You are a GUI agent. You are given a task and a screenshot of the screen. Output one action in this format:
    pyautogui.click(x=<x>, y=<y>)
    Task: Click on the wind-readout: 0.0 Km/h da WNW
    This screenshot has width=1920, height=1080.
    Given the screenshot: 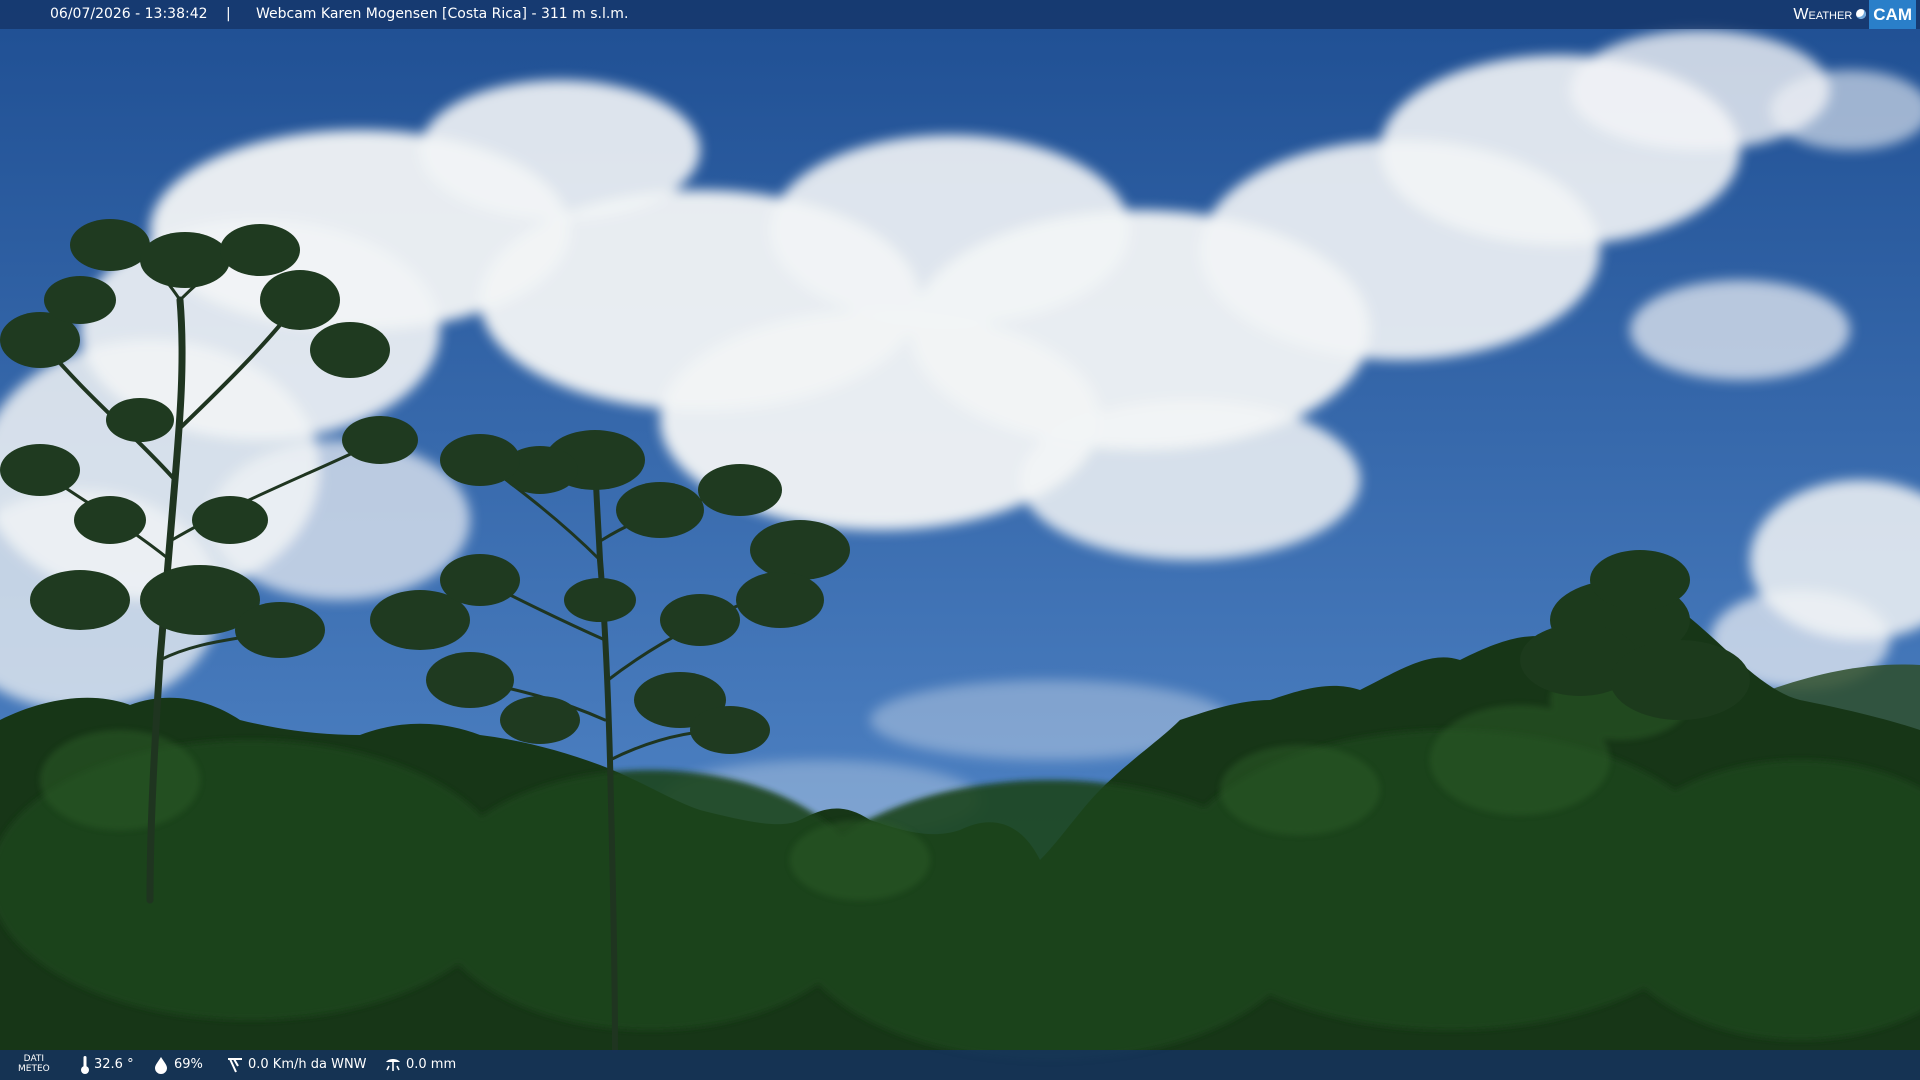 What is the action you would take?
    pyautogui.click(x=296, y=1065)
    